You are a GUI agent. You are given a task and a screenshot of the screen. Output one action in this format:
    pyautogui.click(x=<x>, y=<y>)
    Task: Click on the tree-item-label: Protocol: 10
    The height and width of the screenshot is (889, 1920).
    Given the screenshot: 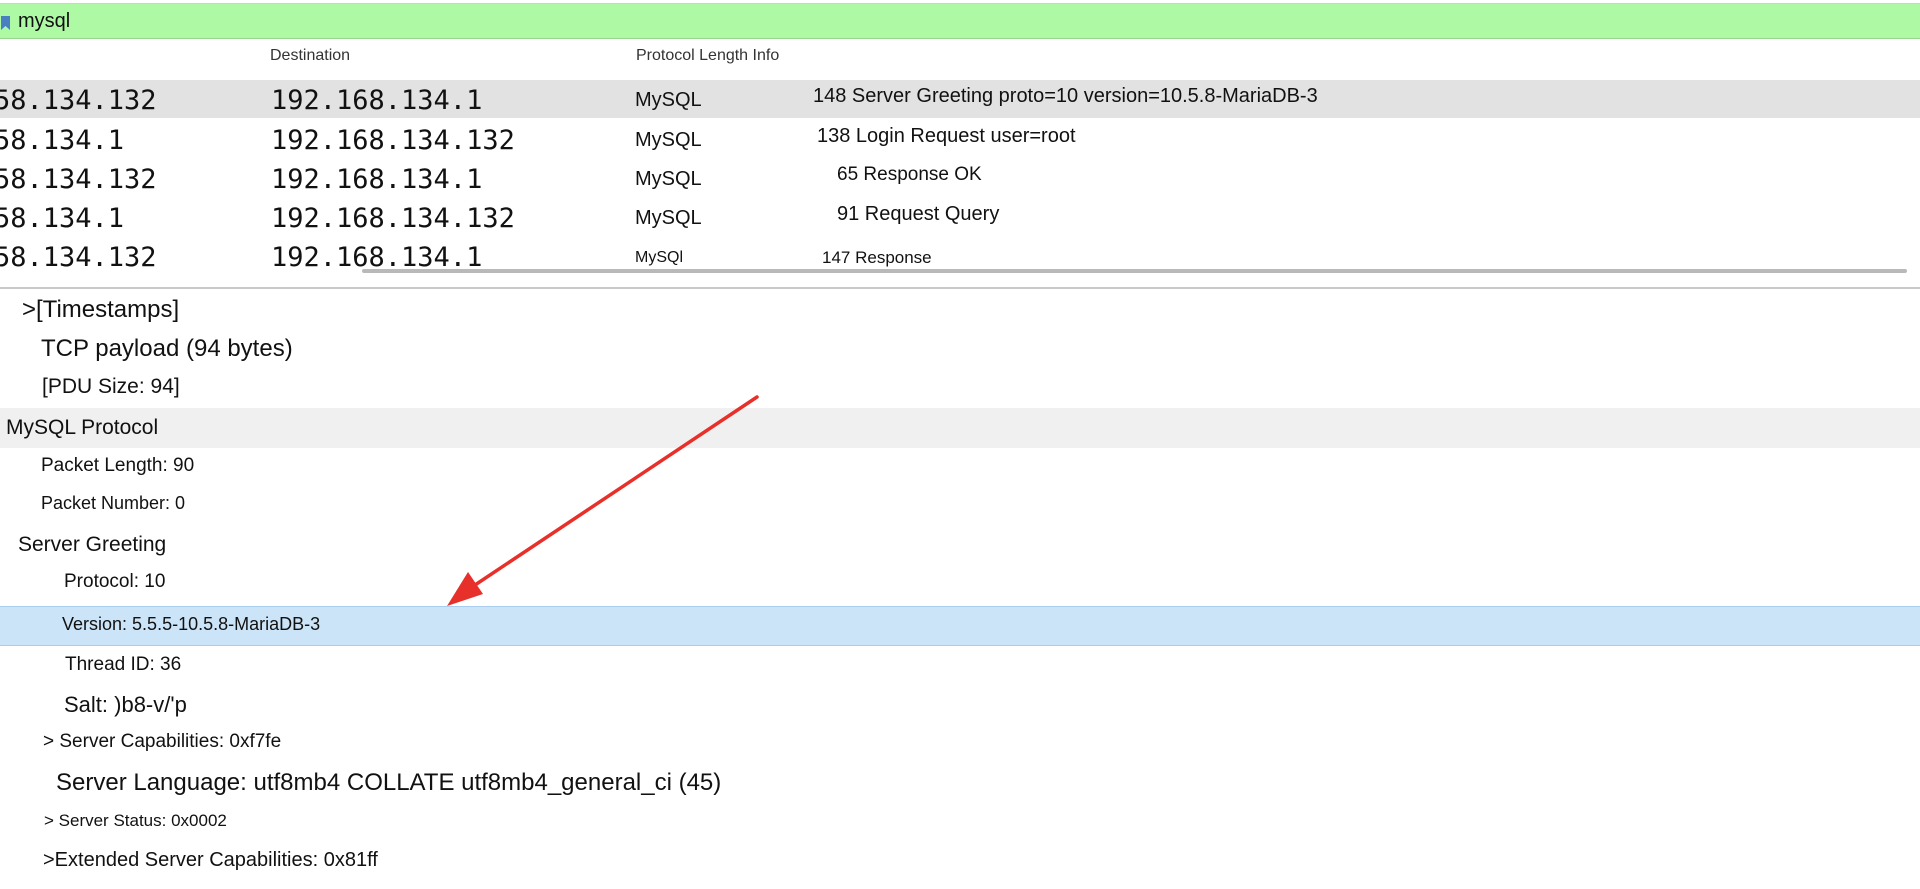 What is the action you would take?
    pyautogui.click(x=115, y=581)
    